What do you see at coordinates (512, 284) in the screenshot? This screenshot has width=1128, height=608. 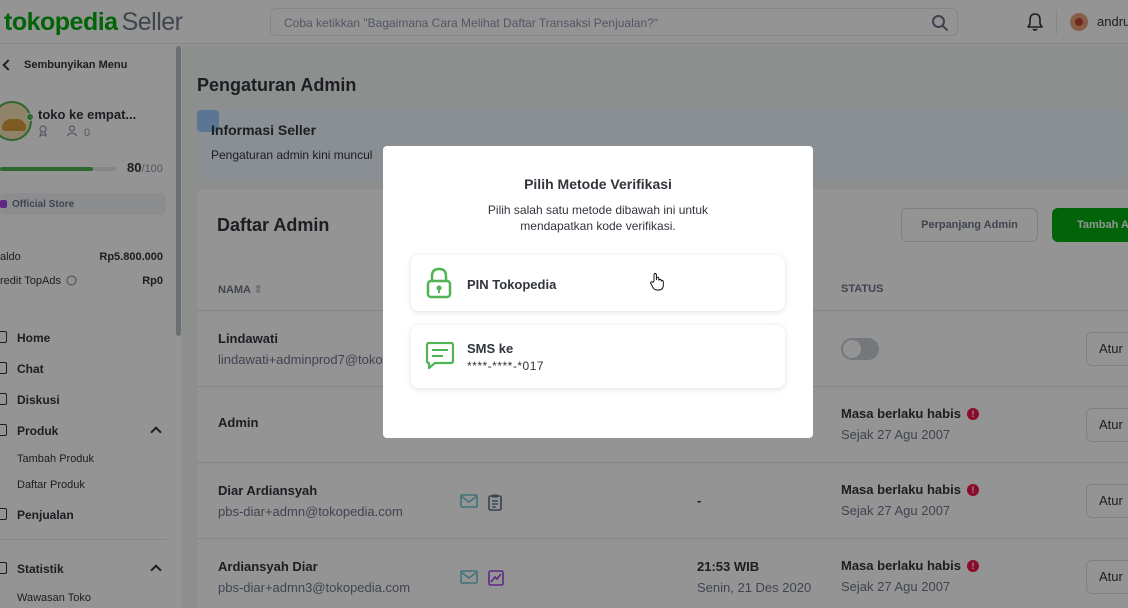 I see `option-label: PIN Tokopedia` at bounding box center [512, 284].